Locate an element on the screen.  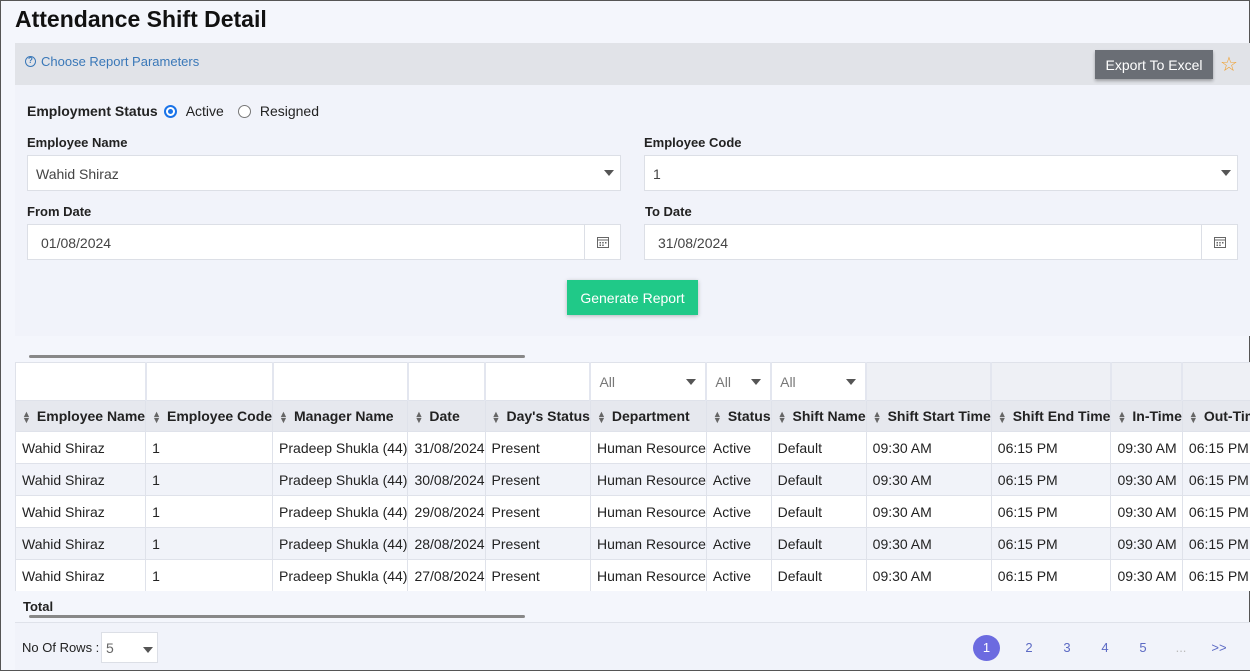
next-pages-button: >> is located at coordinates (1219, 648).